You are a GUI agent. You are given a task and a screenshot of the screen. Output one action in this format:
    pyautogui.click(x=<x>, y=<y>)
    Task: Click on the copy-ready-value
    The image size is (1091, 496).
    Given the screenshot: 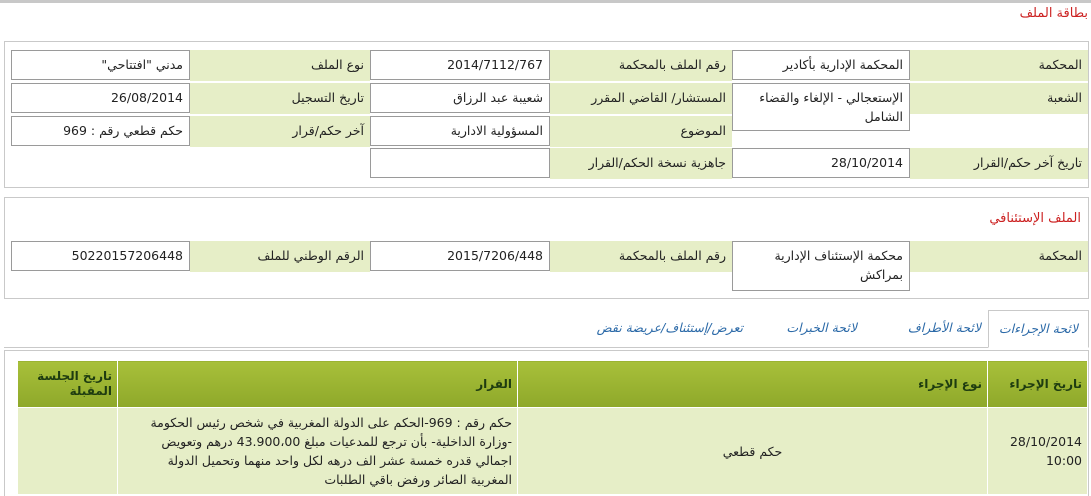 What is the action you would take?
    pyautogui.click(x=460, y=163)
    